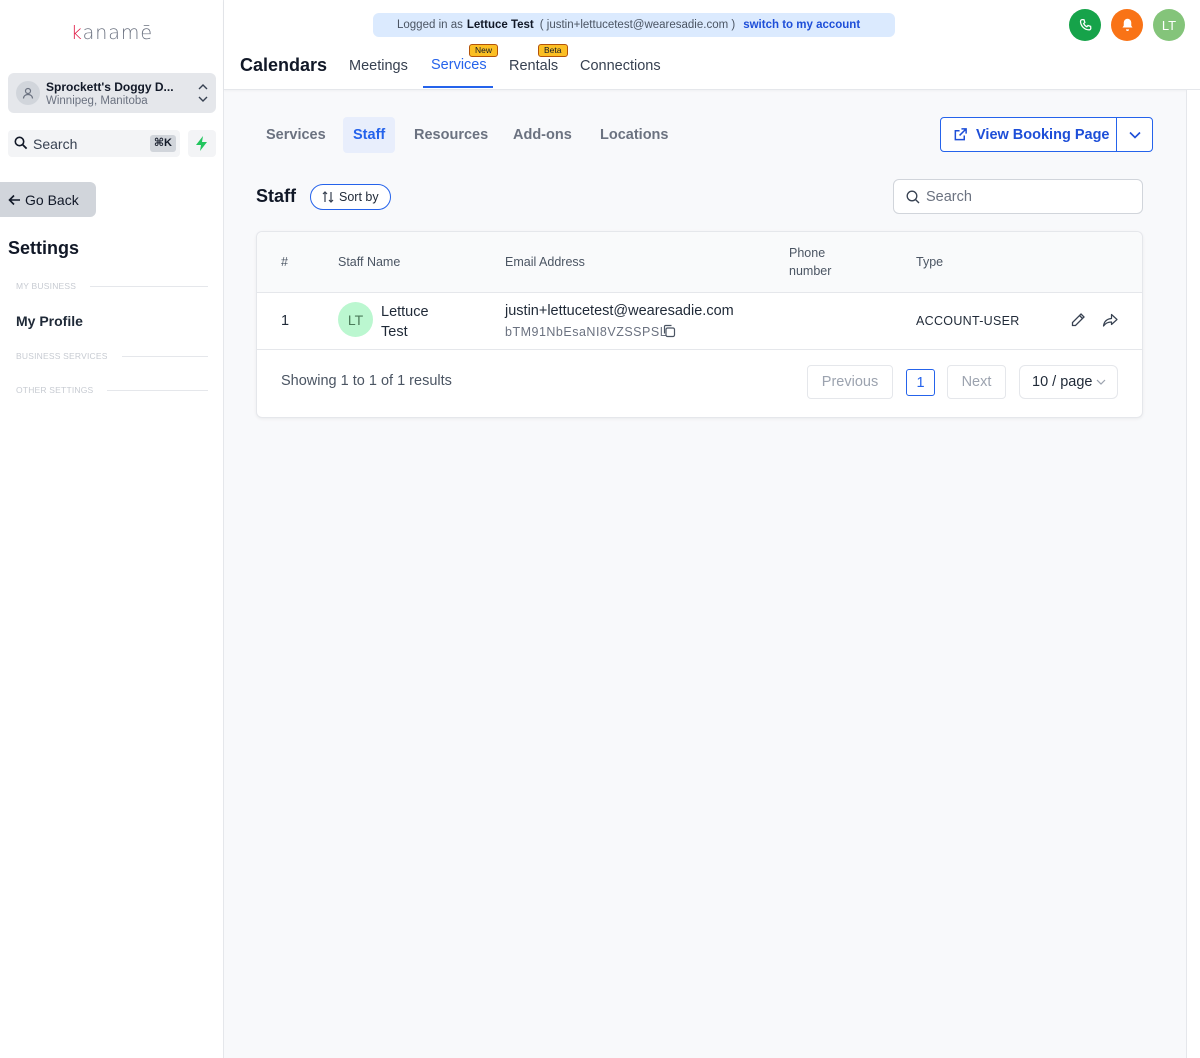 This screenshot has height=1058, width=1200. What do you see at coordinates (459, 65) in the screenshot?
I see `tab-services: Services` at bounding box center [459, 65].